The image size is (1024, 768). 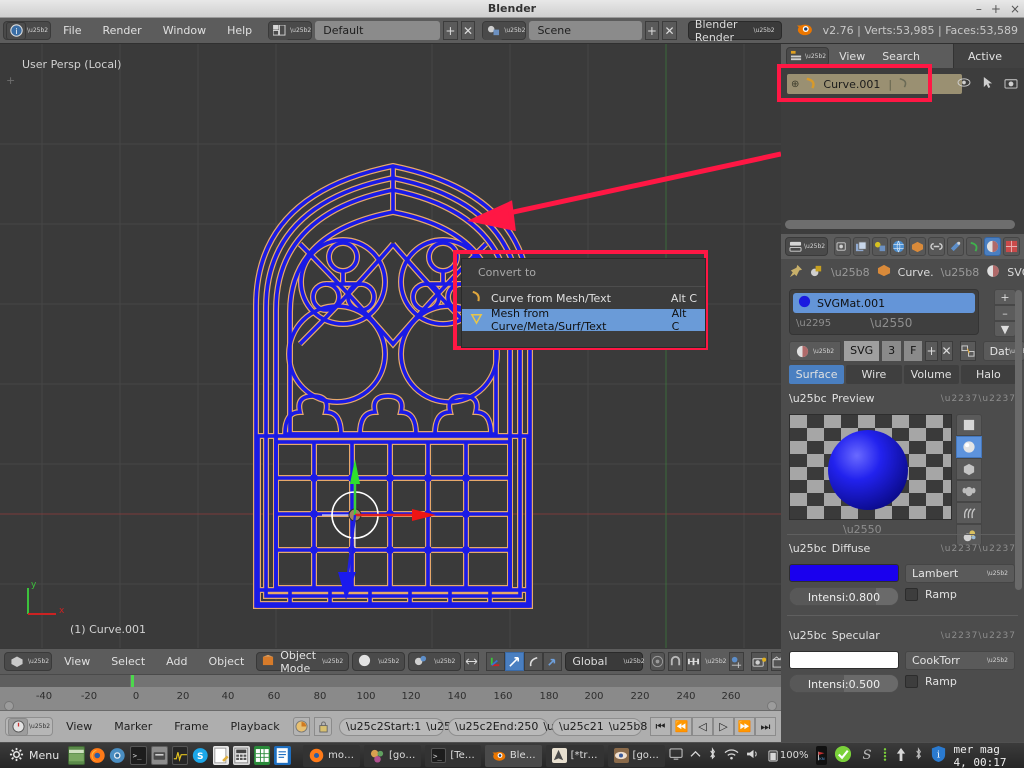 What do you see at coordinates (955, 246) in the screenshot?
I see `tab-modifiers` at bounding box center [955, 246].